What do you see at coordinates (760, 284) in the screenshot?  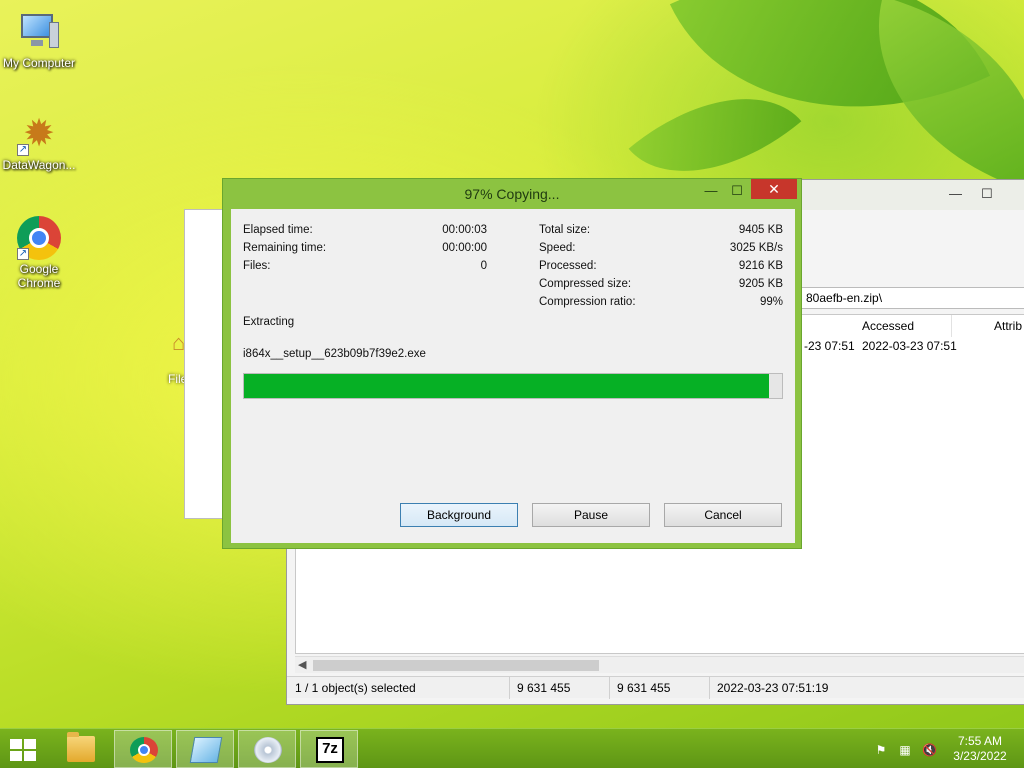 I see `compressed-size-value: 9205 KB` at bounding box center [760, 284].